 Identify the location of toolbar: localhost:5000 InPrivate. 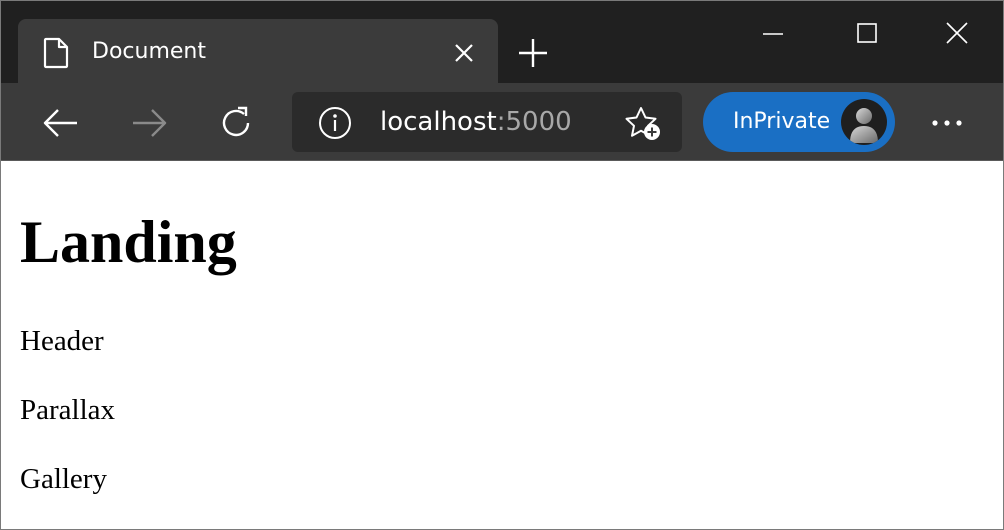
(502, 122).